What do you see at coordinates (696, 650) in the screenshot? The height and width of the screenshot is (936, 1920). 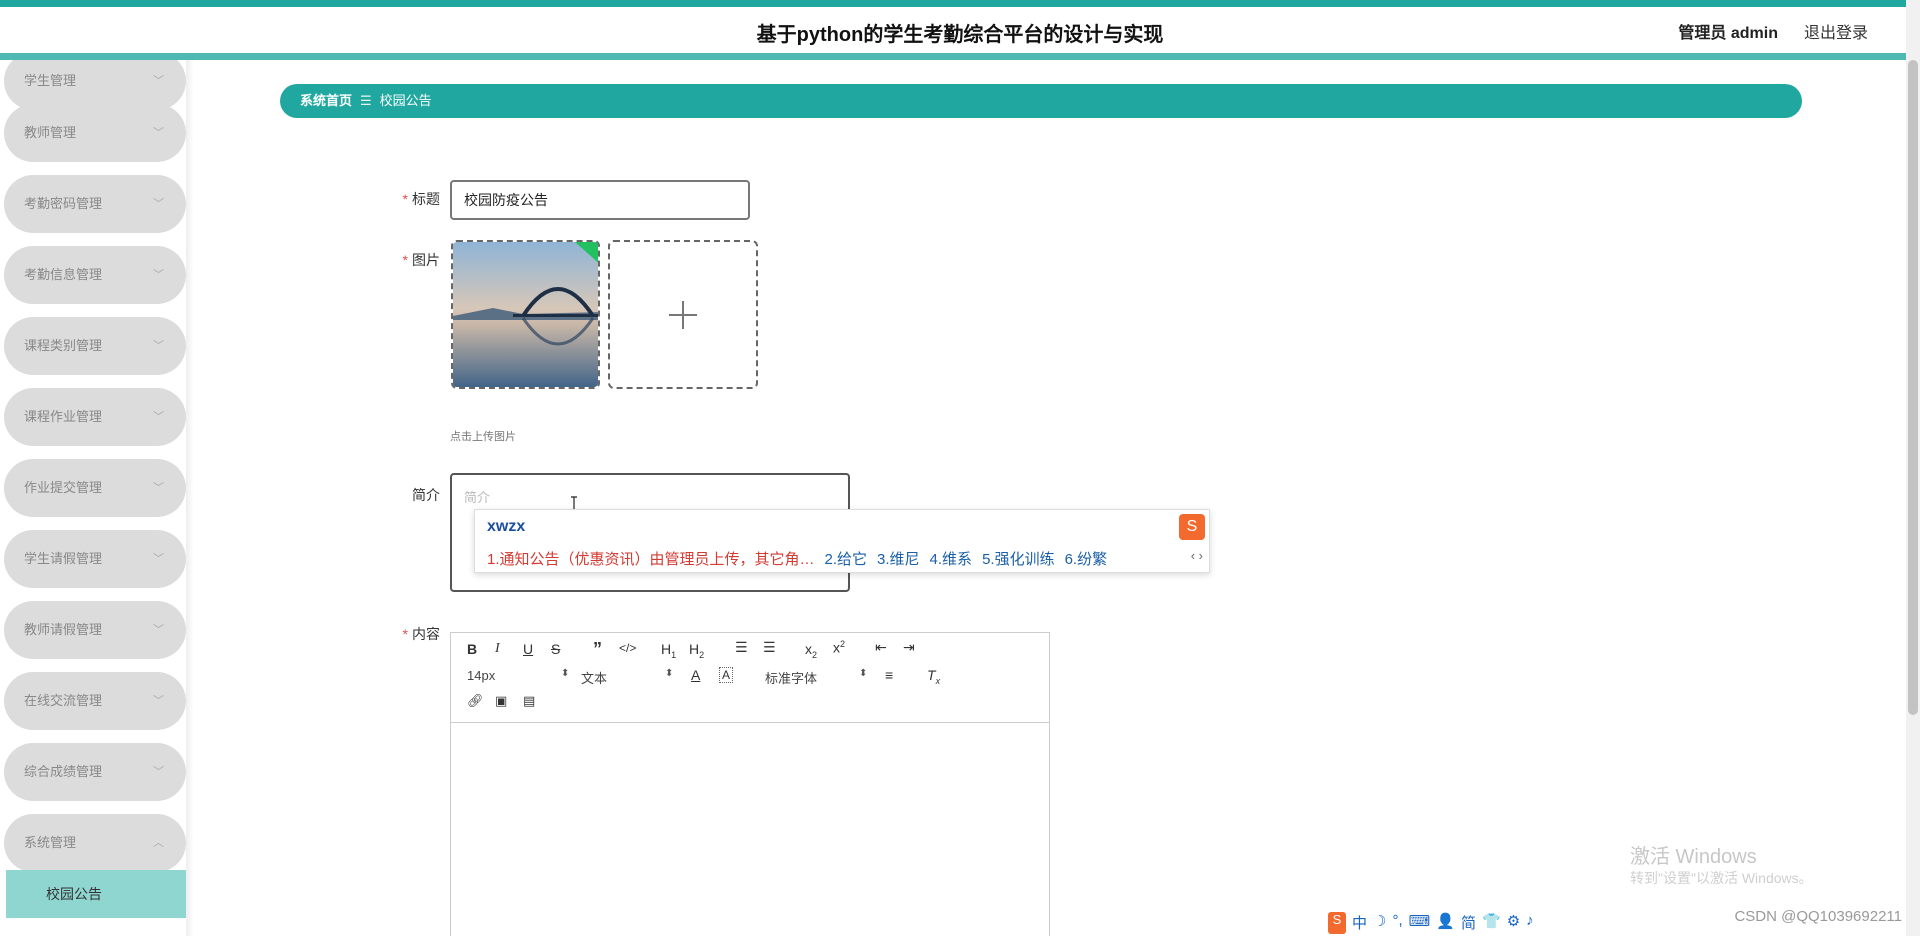 I see `heading2-icon: H2` at bounding box center [696, 650].